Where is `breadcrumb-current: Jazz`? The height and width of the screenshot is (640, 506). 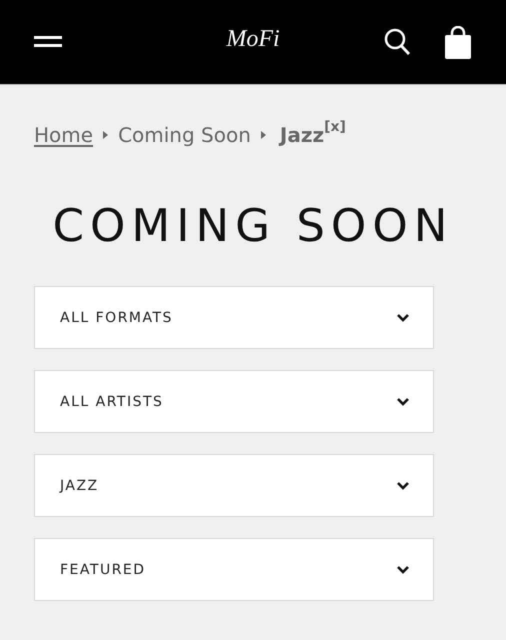
breadcrumb-current: Jazz is located at coordinates (302, 135).